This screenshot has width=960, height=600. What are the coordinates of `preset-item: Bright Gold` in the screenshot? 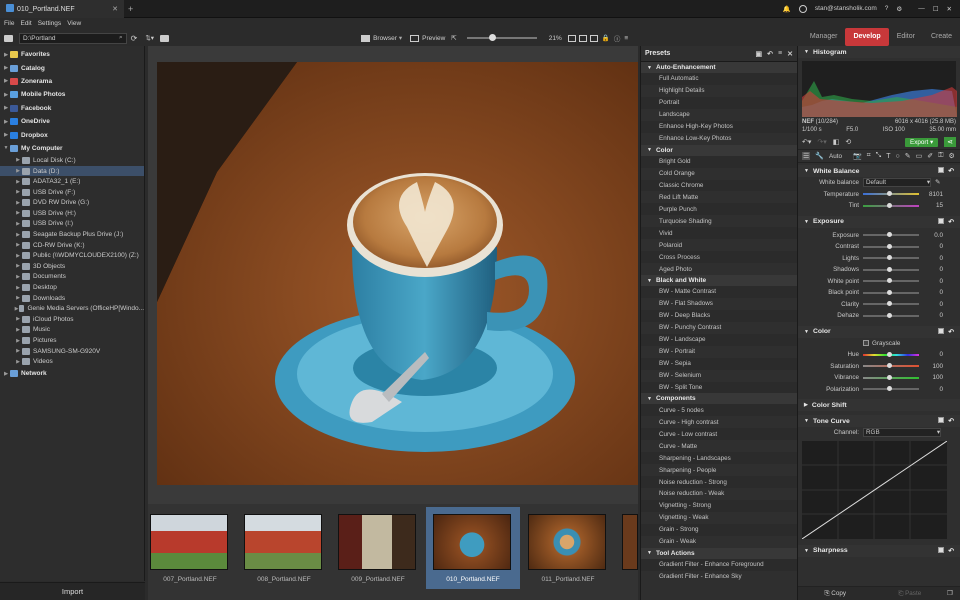 It's located at (719, 161).